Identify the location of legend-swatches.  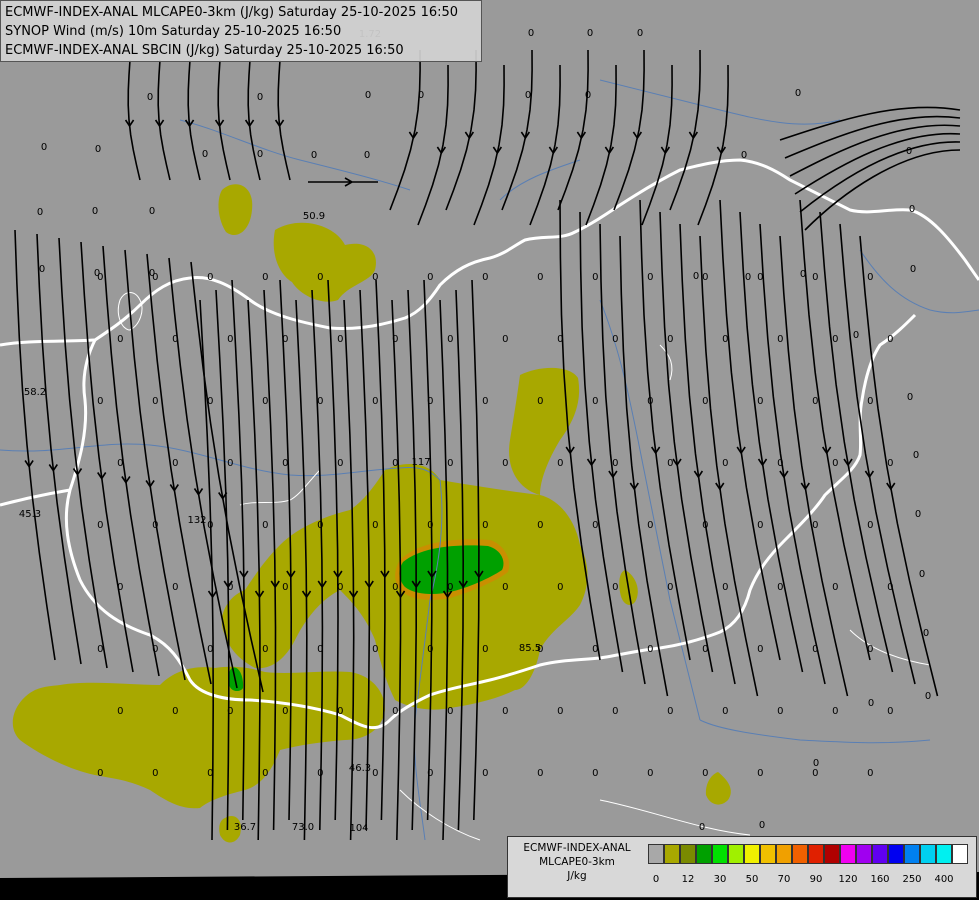
(808, 854).